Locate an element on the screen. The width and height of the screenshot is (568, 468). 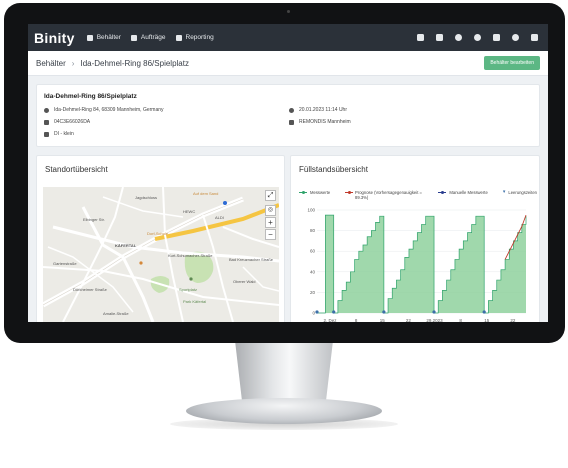
user-settings-icon is located at coordinates (515, 37).